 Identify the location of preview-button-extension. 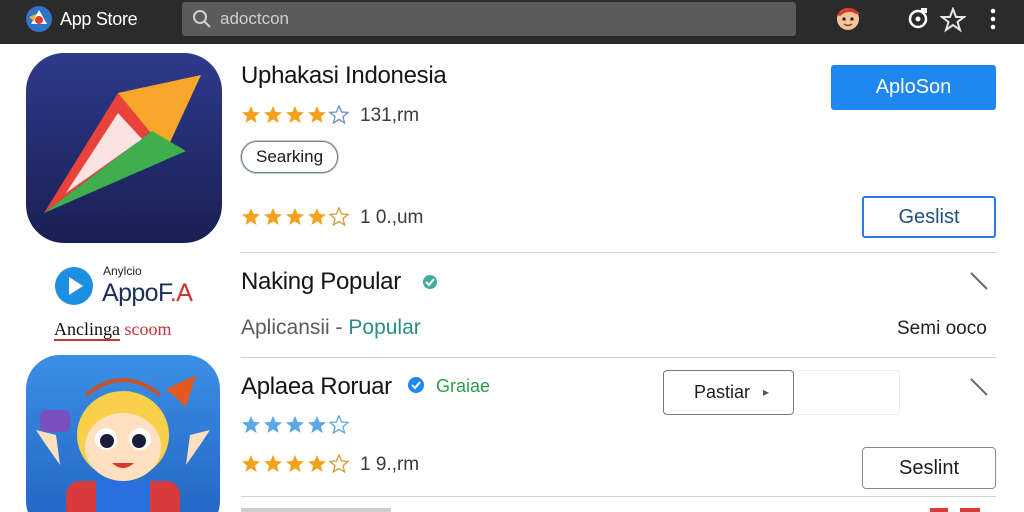
(847, 392).